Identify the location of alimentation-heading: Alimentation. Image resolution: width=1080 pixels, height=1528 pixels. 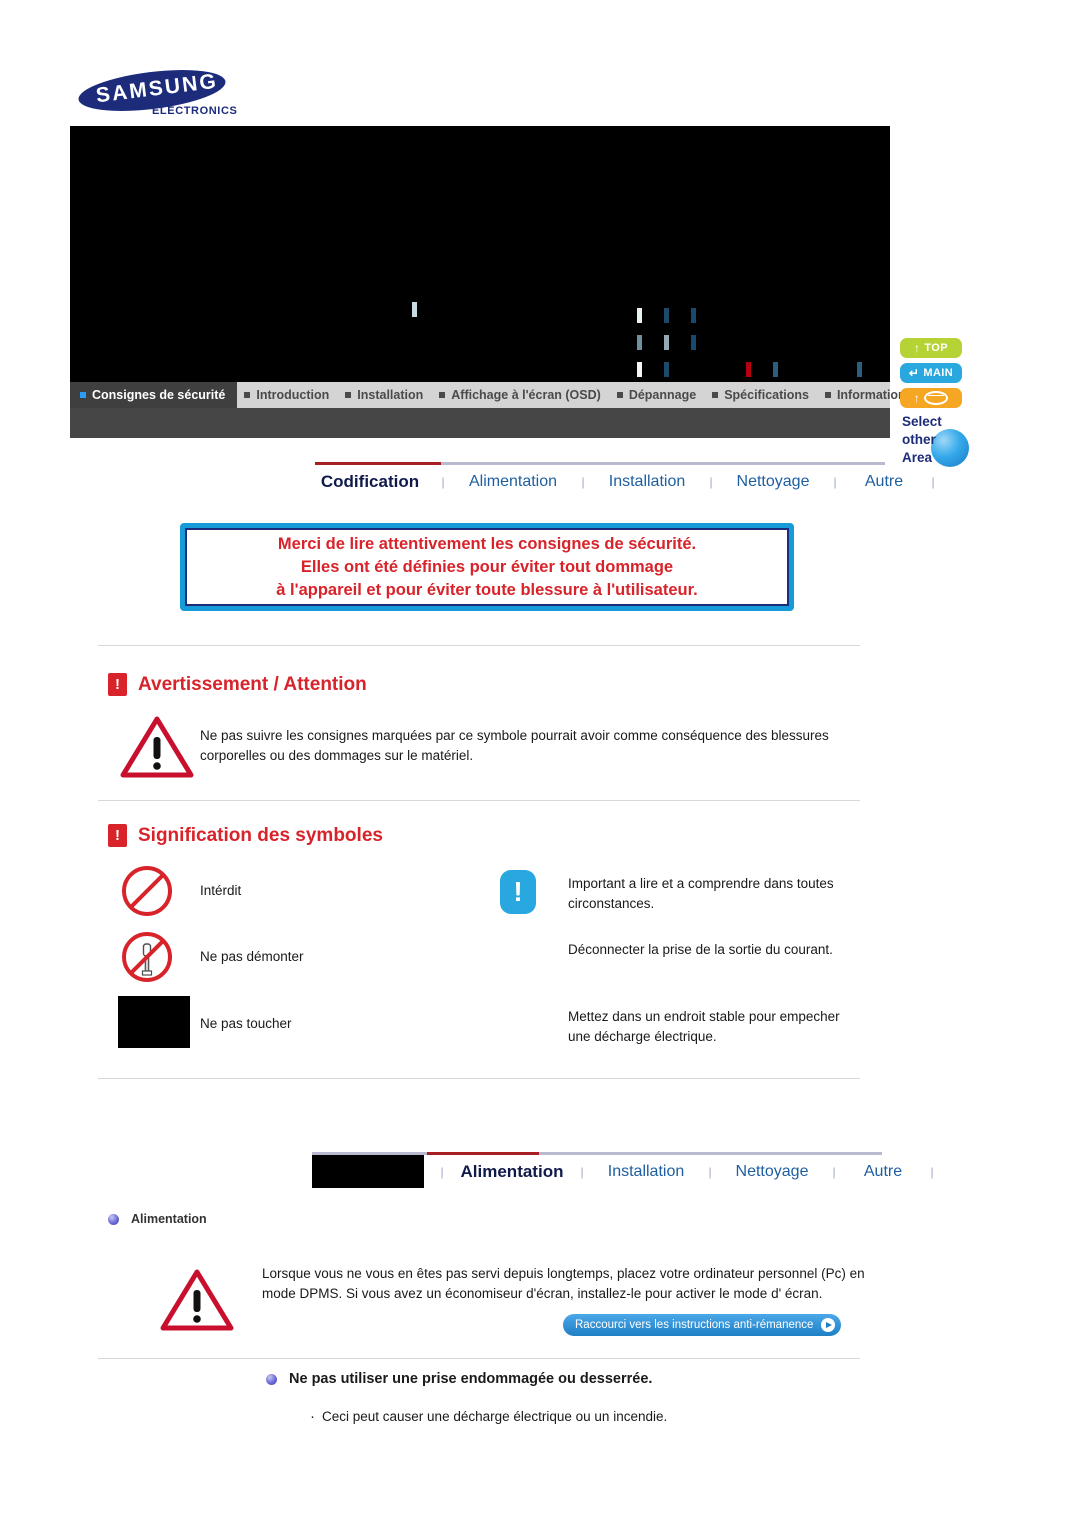
(157, 1219).